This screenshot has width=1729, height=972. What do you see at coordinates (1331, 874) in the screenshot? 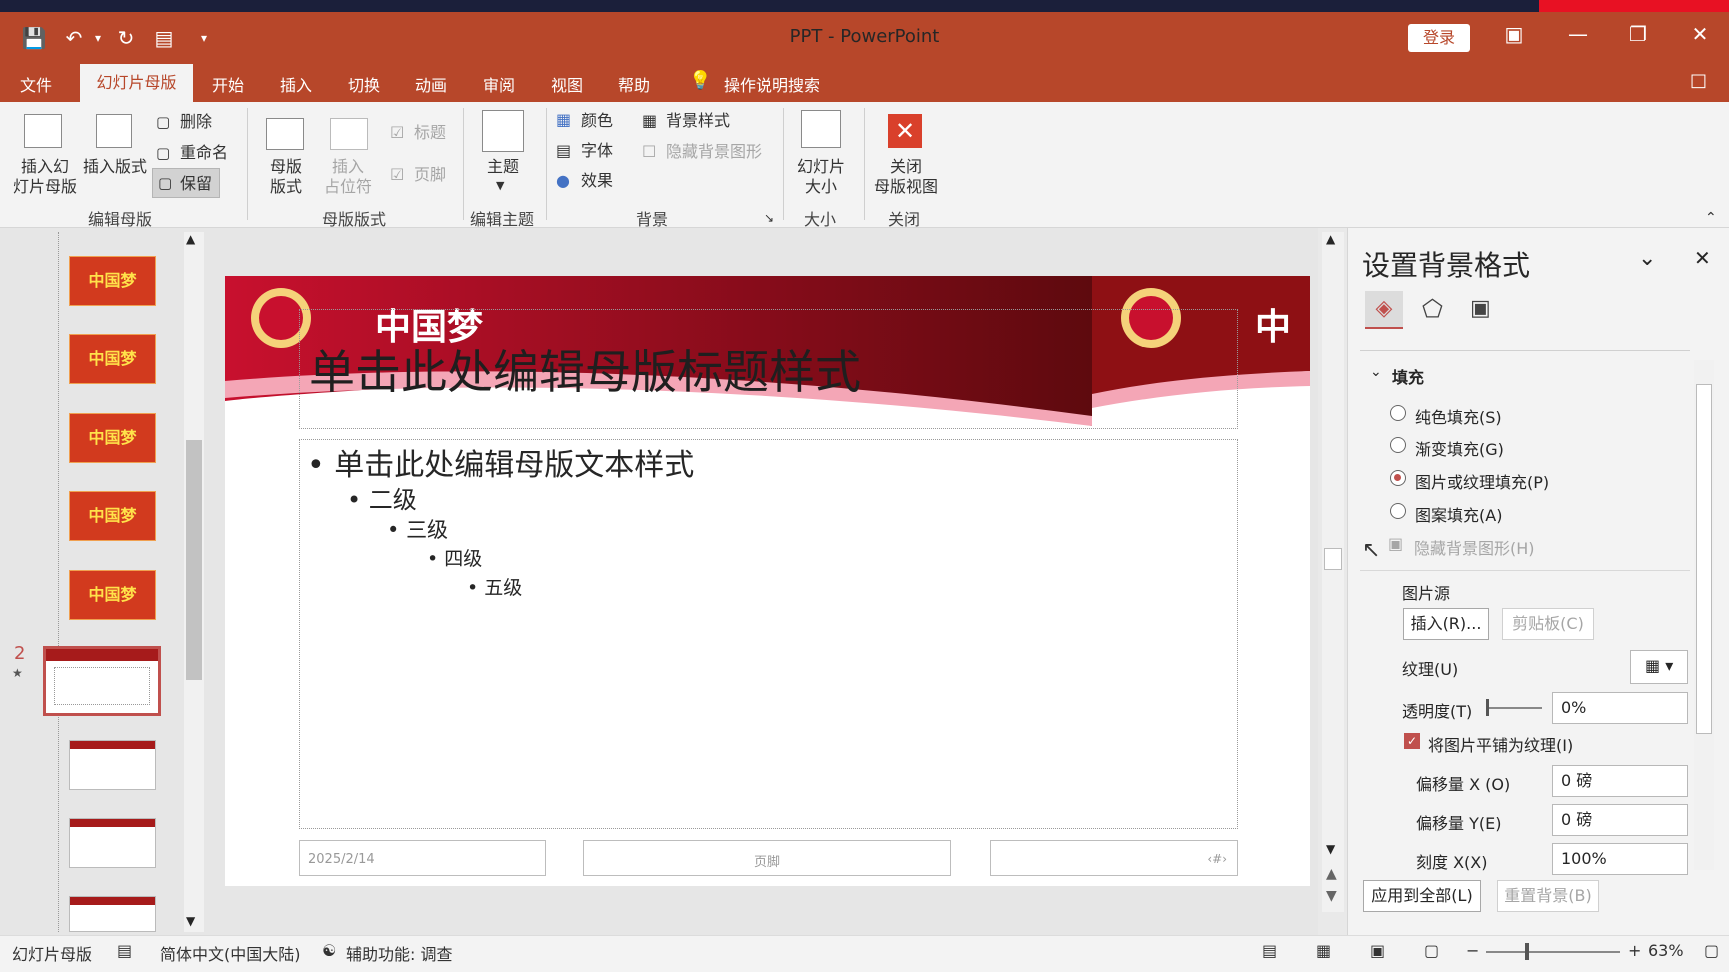
I see `prev-slide-icon: ▲` at bounding box center [1331, 874].